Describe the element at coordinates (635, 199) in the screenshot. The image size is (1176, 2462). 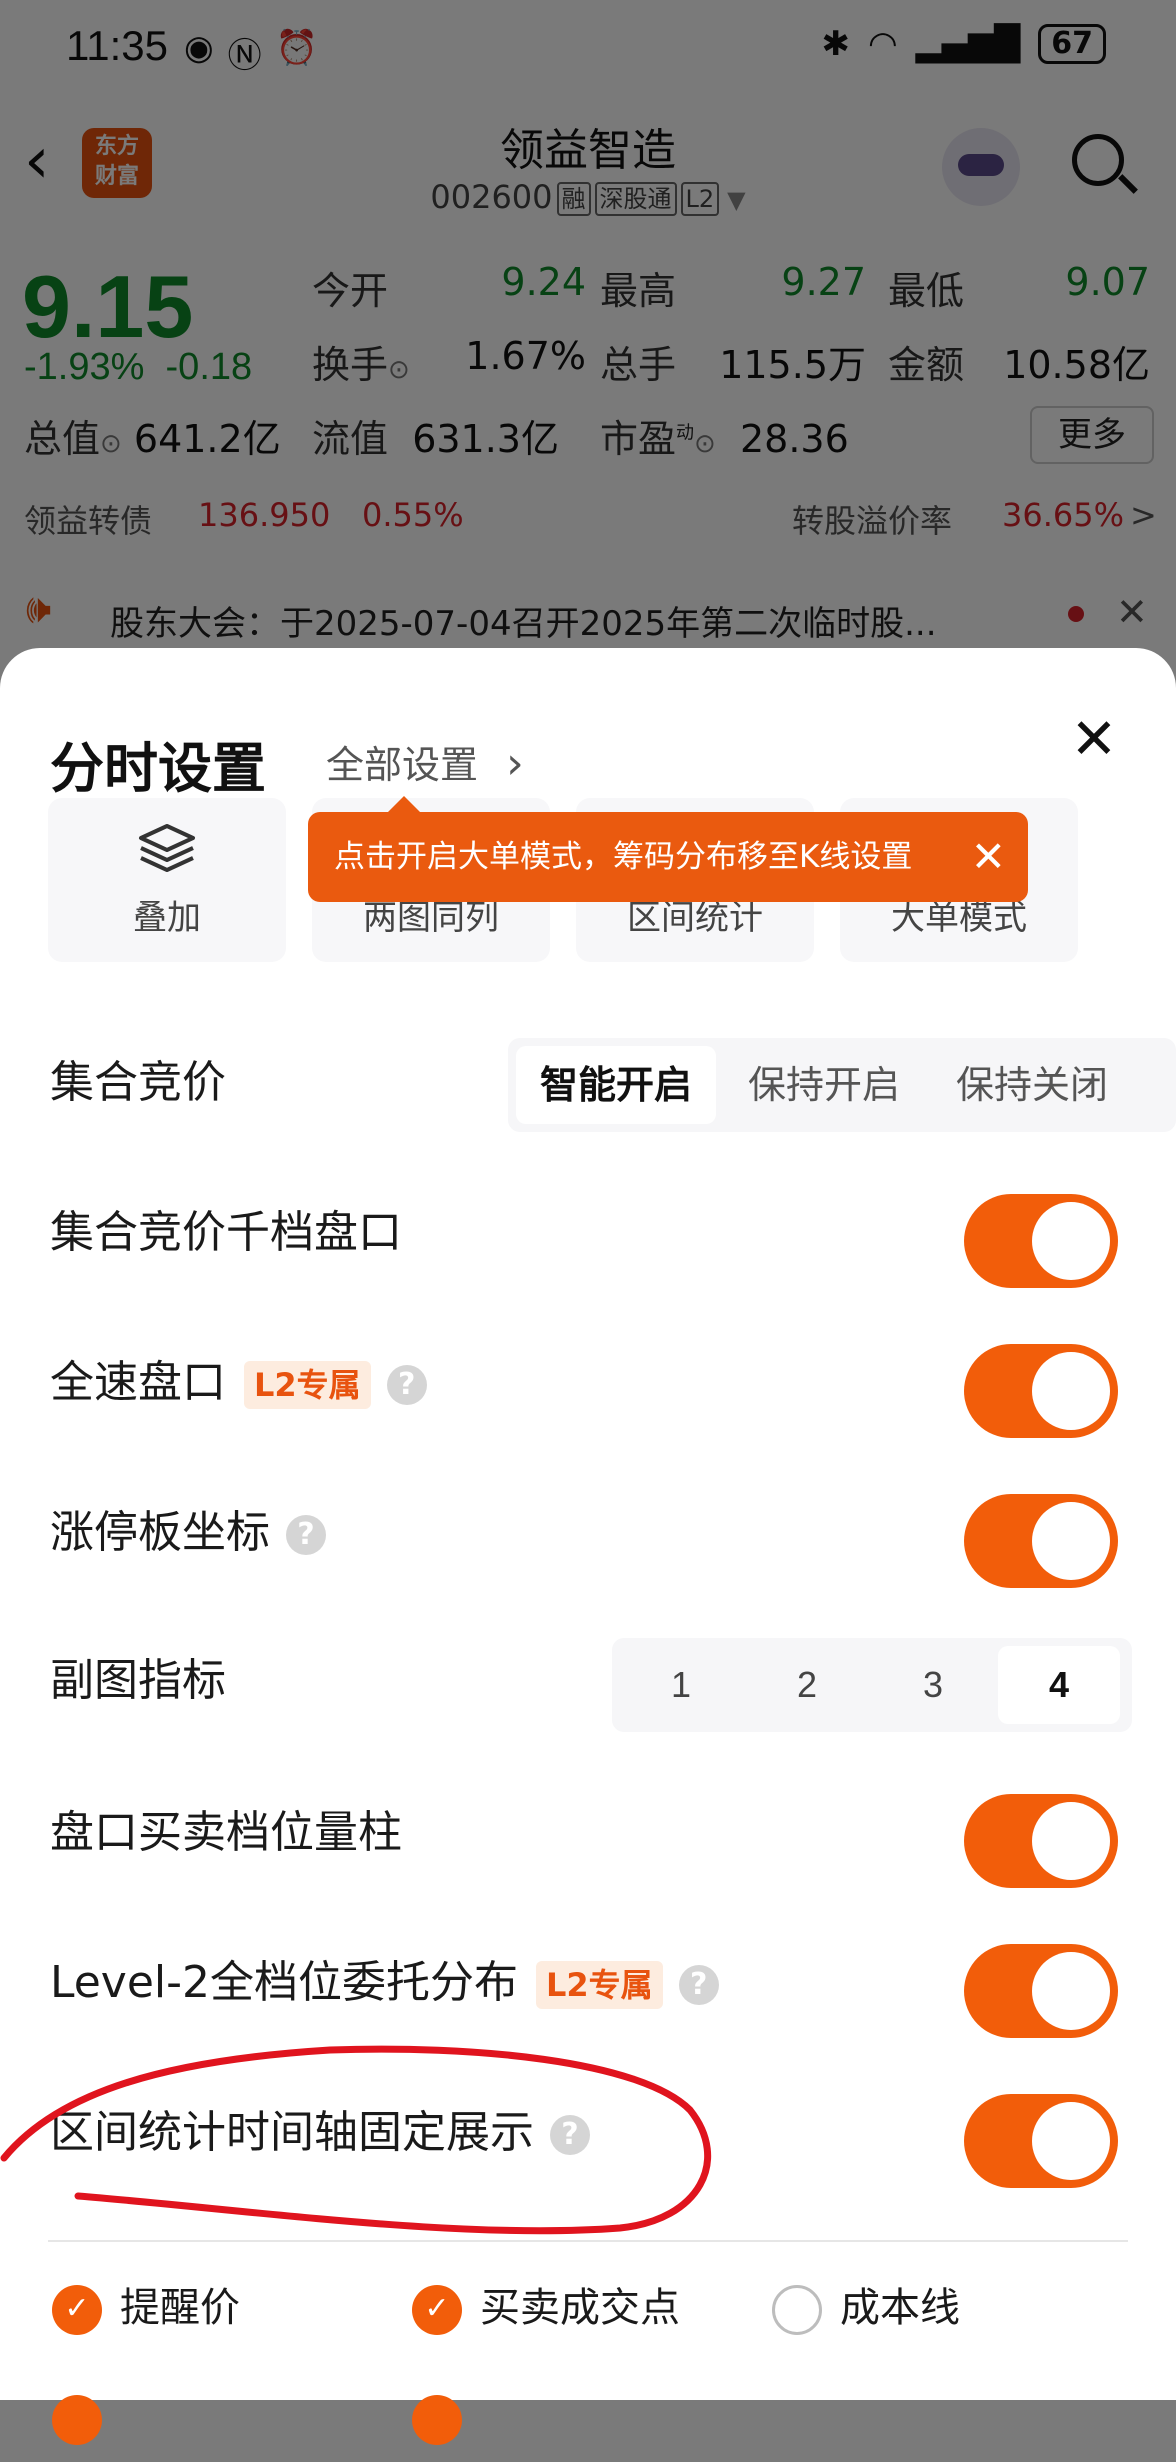
I see `badge-connect: 深股通` at that location.